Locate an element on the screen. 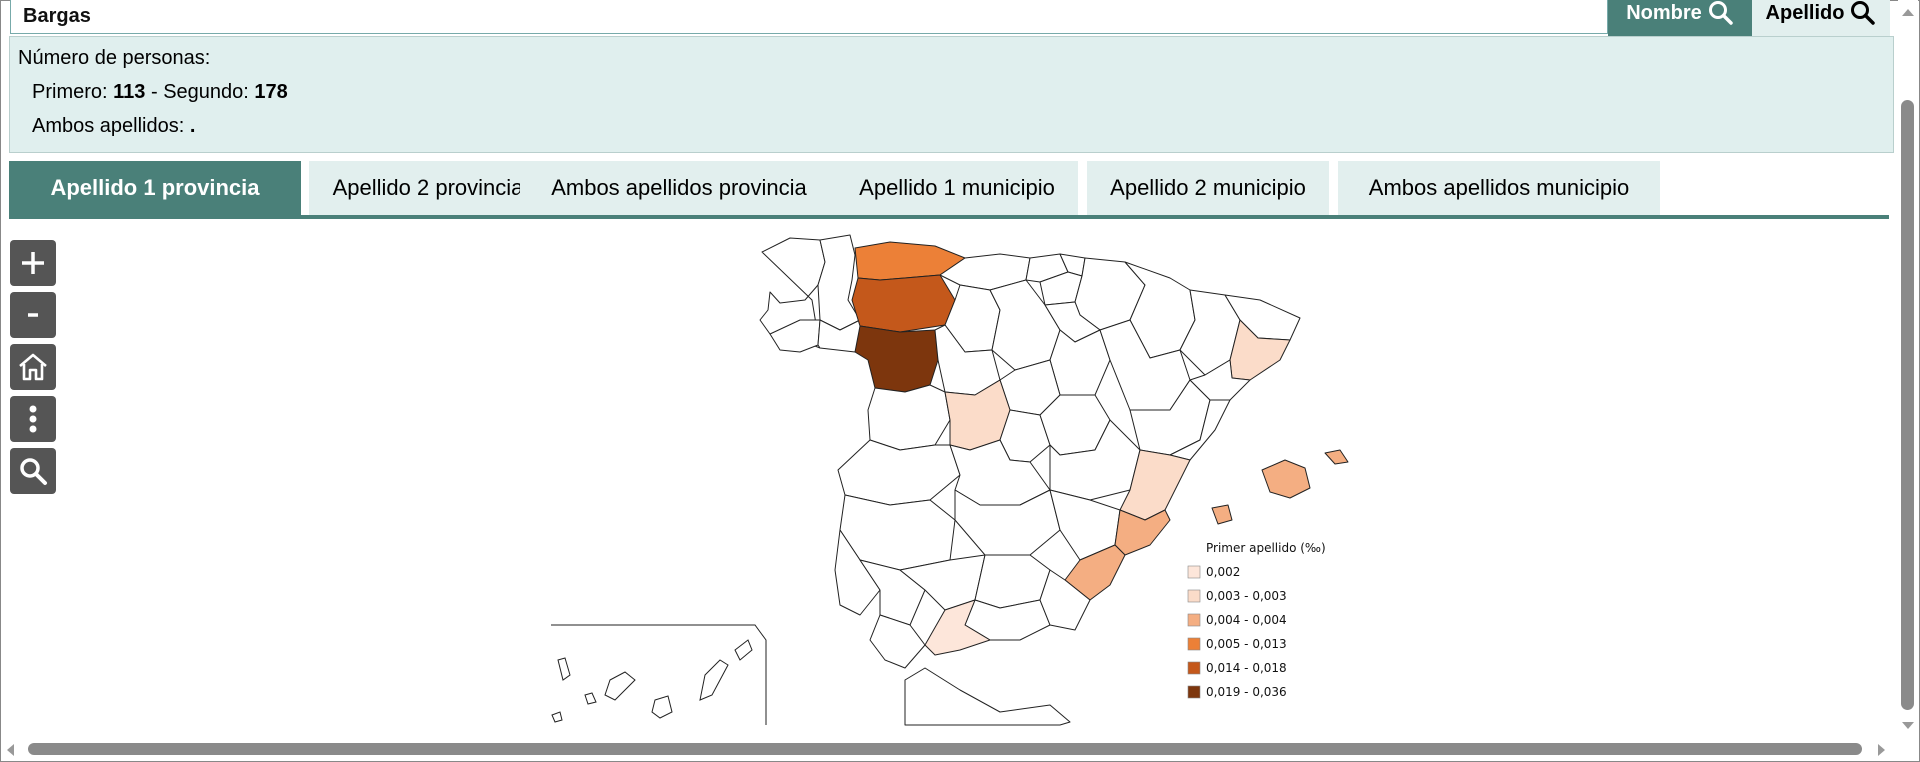 Image resolution: width=1920 pixels, height=762 pixels. surname-search-input is located at coordinates (809, 17).